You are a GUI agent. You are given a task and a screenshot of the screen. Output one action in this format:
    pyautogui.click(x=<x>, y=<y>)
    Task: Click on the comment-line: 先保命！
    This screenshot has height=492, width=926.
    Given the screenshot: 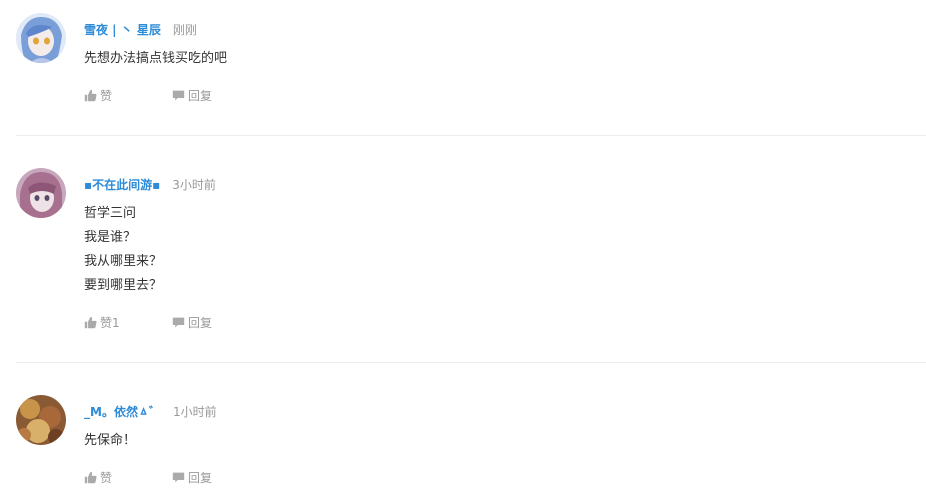 What is the action you would take?
    pyautogui.click(x=110, y=440)
    